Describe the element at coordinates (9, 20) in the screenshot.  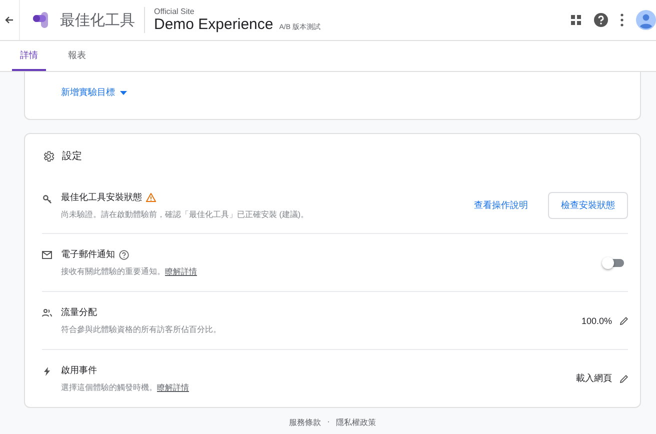
I see `back-arrow-icon` at that location.